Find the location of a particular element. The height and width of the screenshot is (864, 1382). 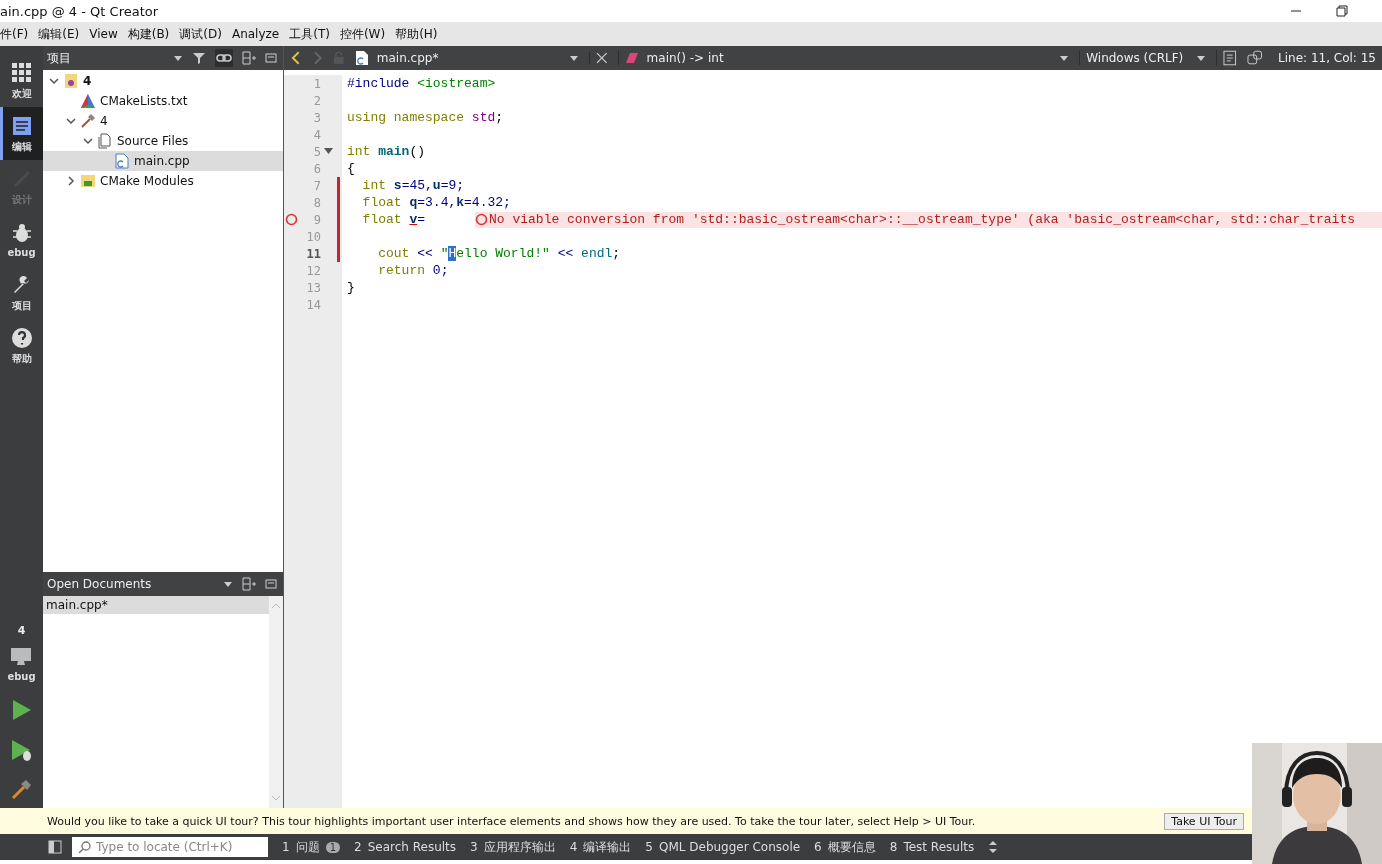

menu-item: 件(F) is located at coordinates (18, 34).